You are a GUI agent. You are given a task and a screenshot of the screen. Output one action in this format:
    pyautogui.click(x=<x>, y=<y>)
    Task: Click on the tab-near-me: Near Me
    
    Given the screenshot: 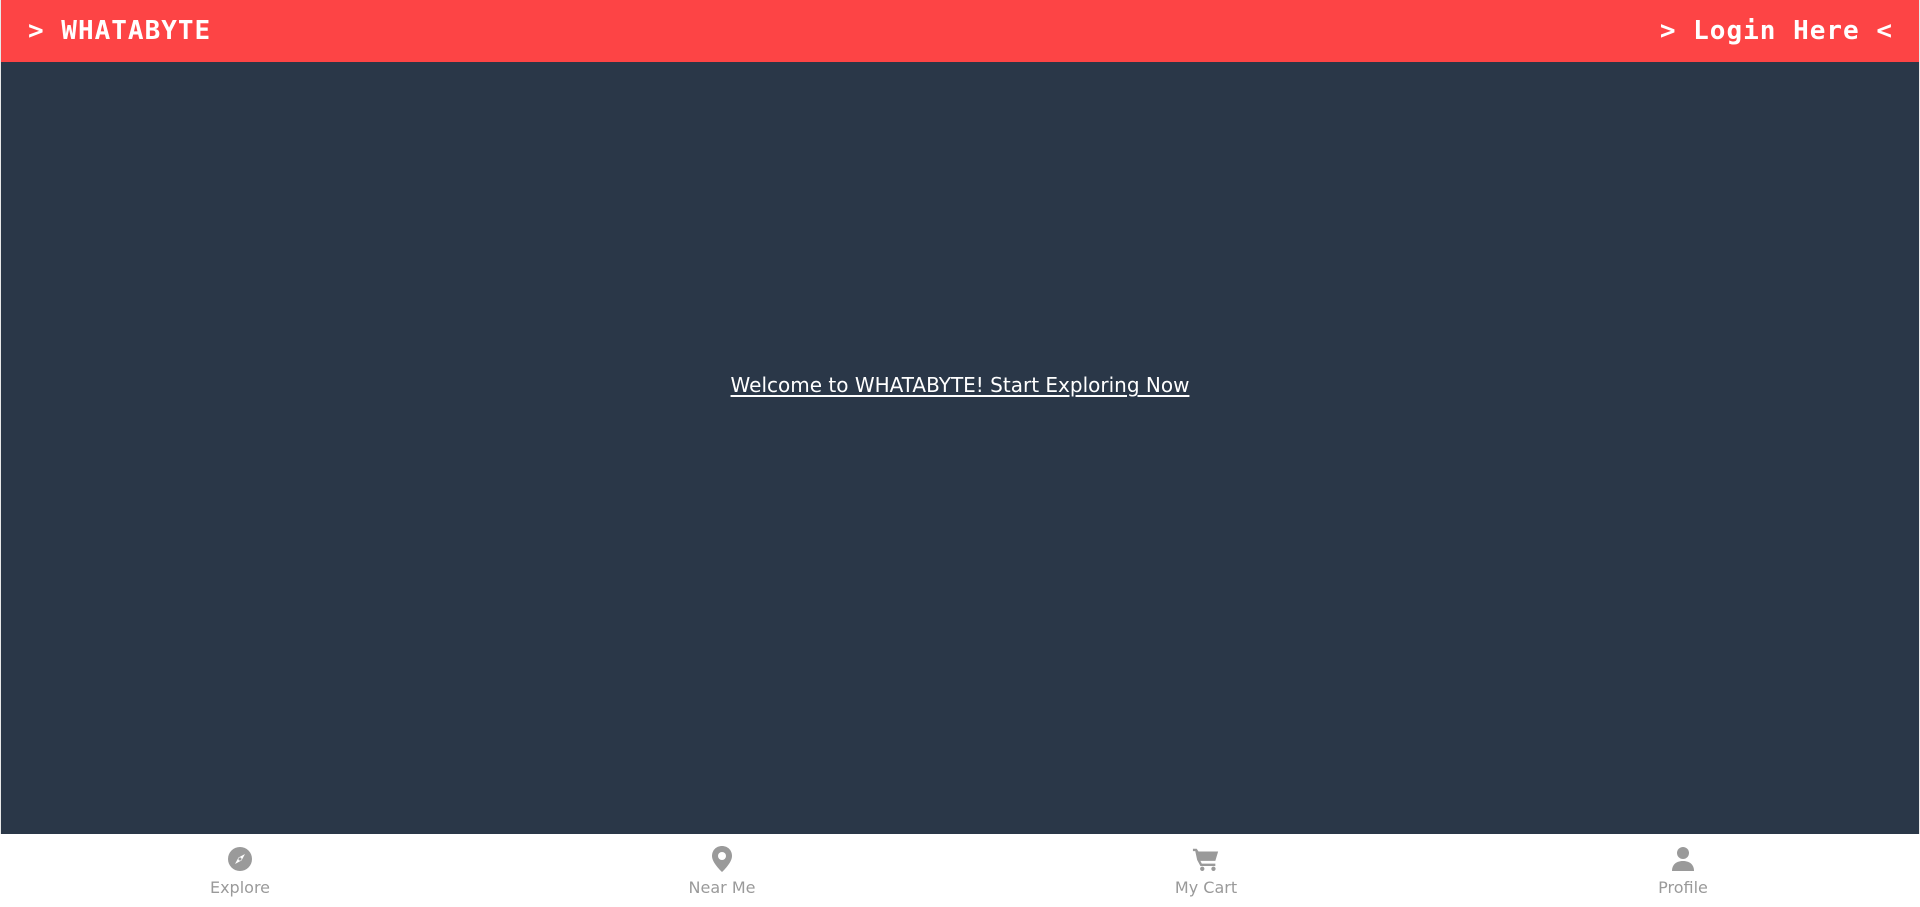 What is the action you would take?
    pyautogui.click(x=722, y=870)
    